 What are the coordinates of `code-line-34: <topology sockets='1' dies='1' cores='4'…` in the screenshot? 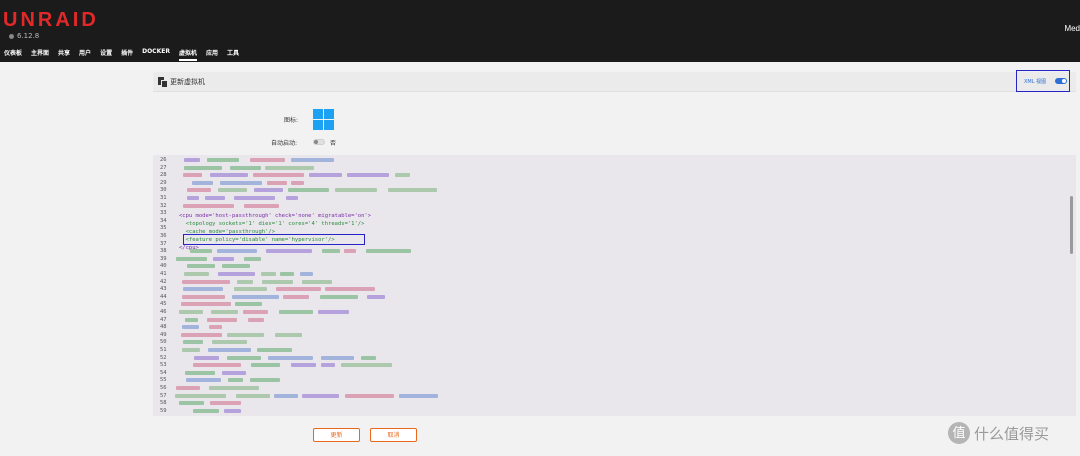 It's located at (272, 224).